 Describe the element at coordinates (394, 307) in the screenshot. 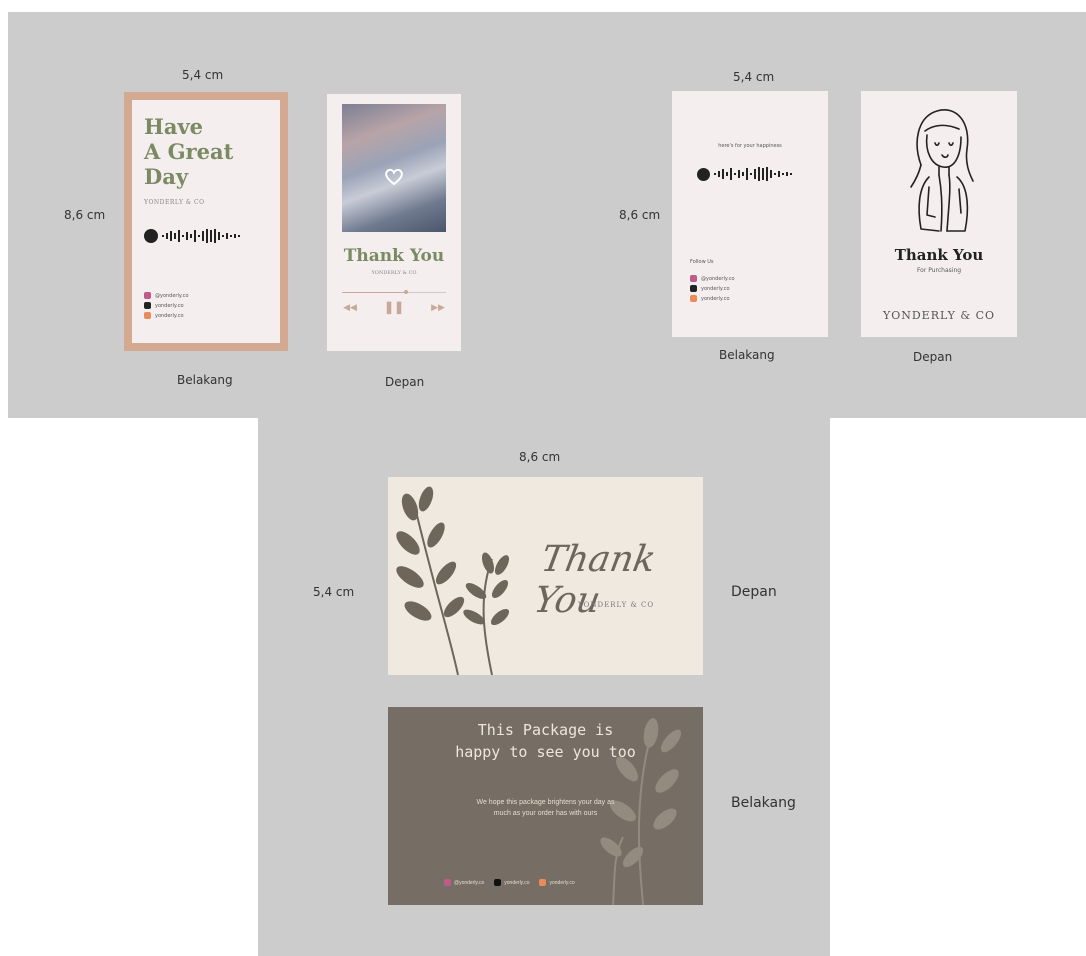

I see `pause-icon: ❚❚` at that location.